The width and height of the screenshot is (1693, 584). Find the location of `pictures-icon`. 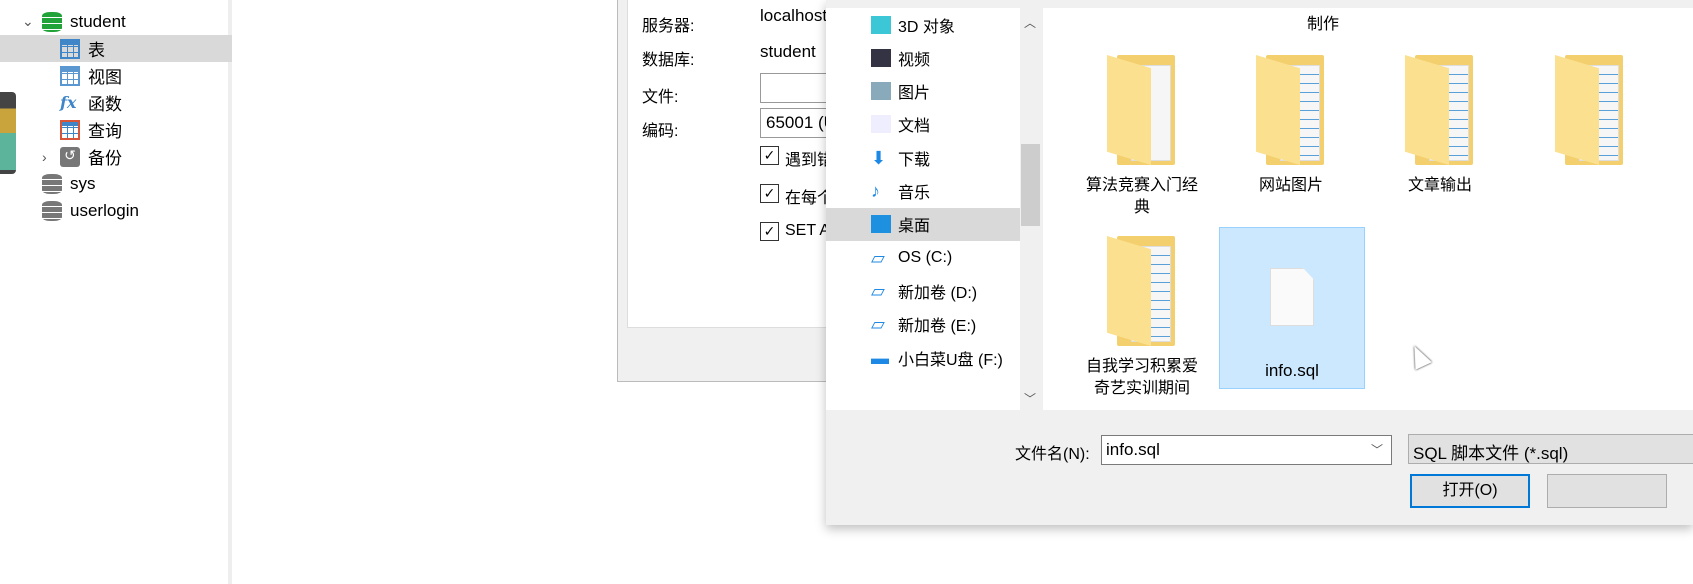

pictures-icon is located at coordinates (881, 91).